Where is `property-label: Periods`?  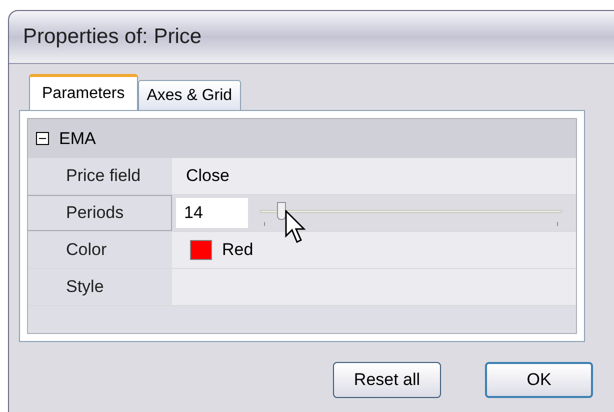
property-label: Periods is located at coordinates (100, 213).